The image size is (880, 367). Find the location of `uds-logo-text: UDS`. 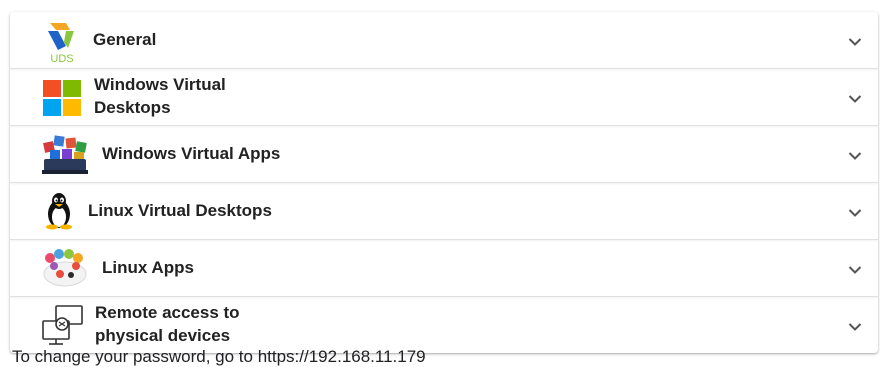

uds-logo-text: UDS is located at coordinates (61, 58).